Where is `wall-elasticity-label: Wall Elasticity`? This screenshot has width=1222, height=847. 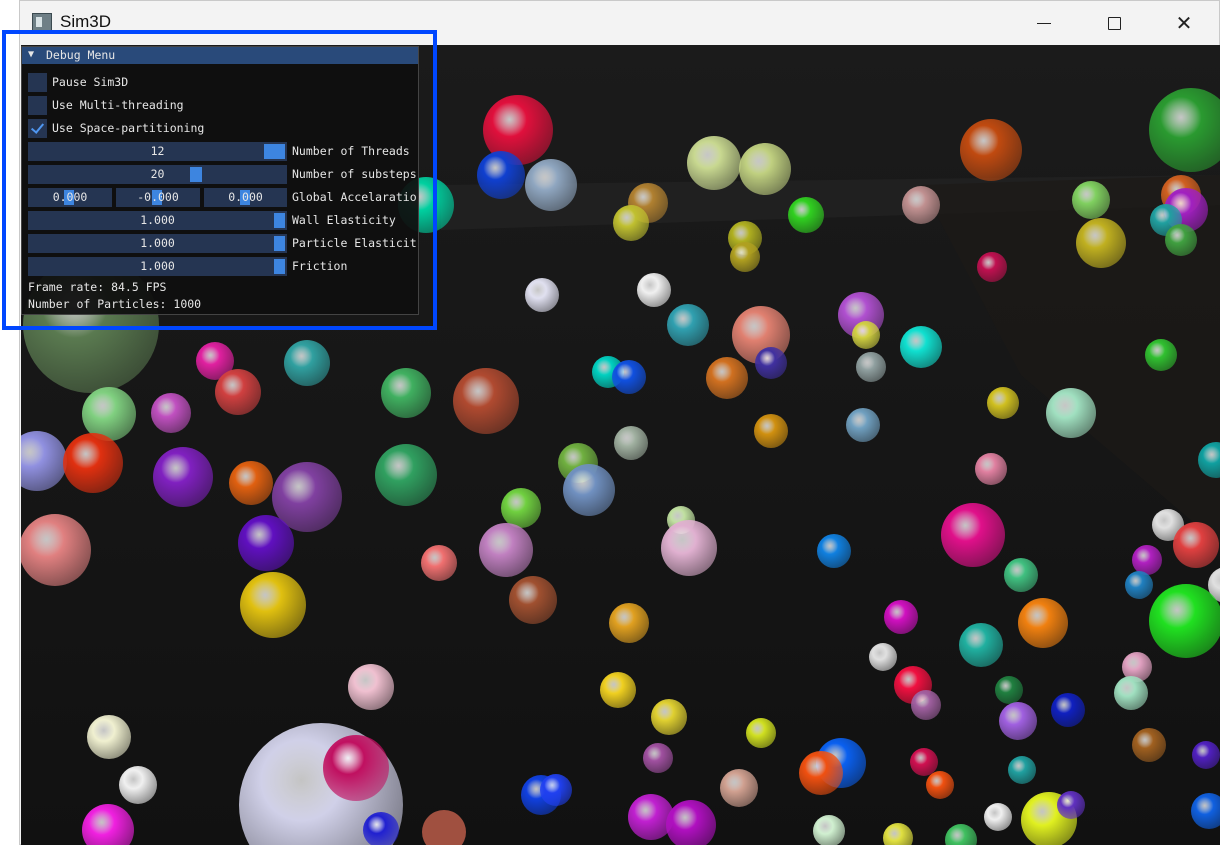 wall-elasticity-label: Wall Elasticity is located at coordinates (344, 220).